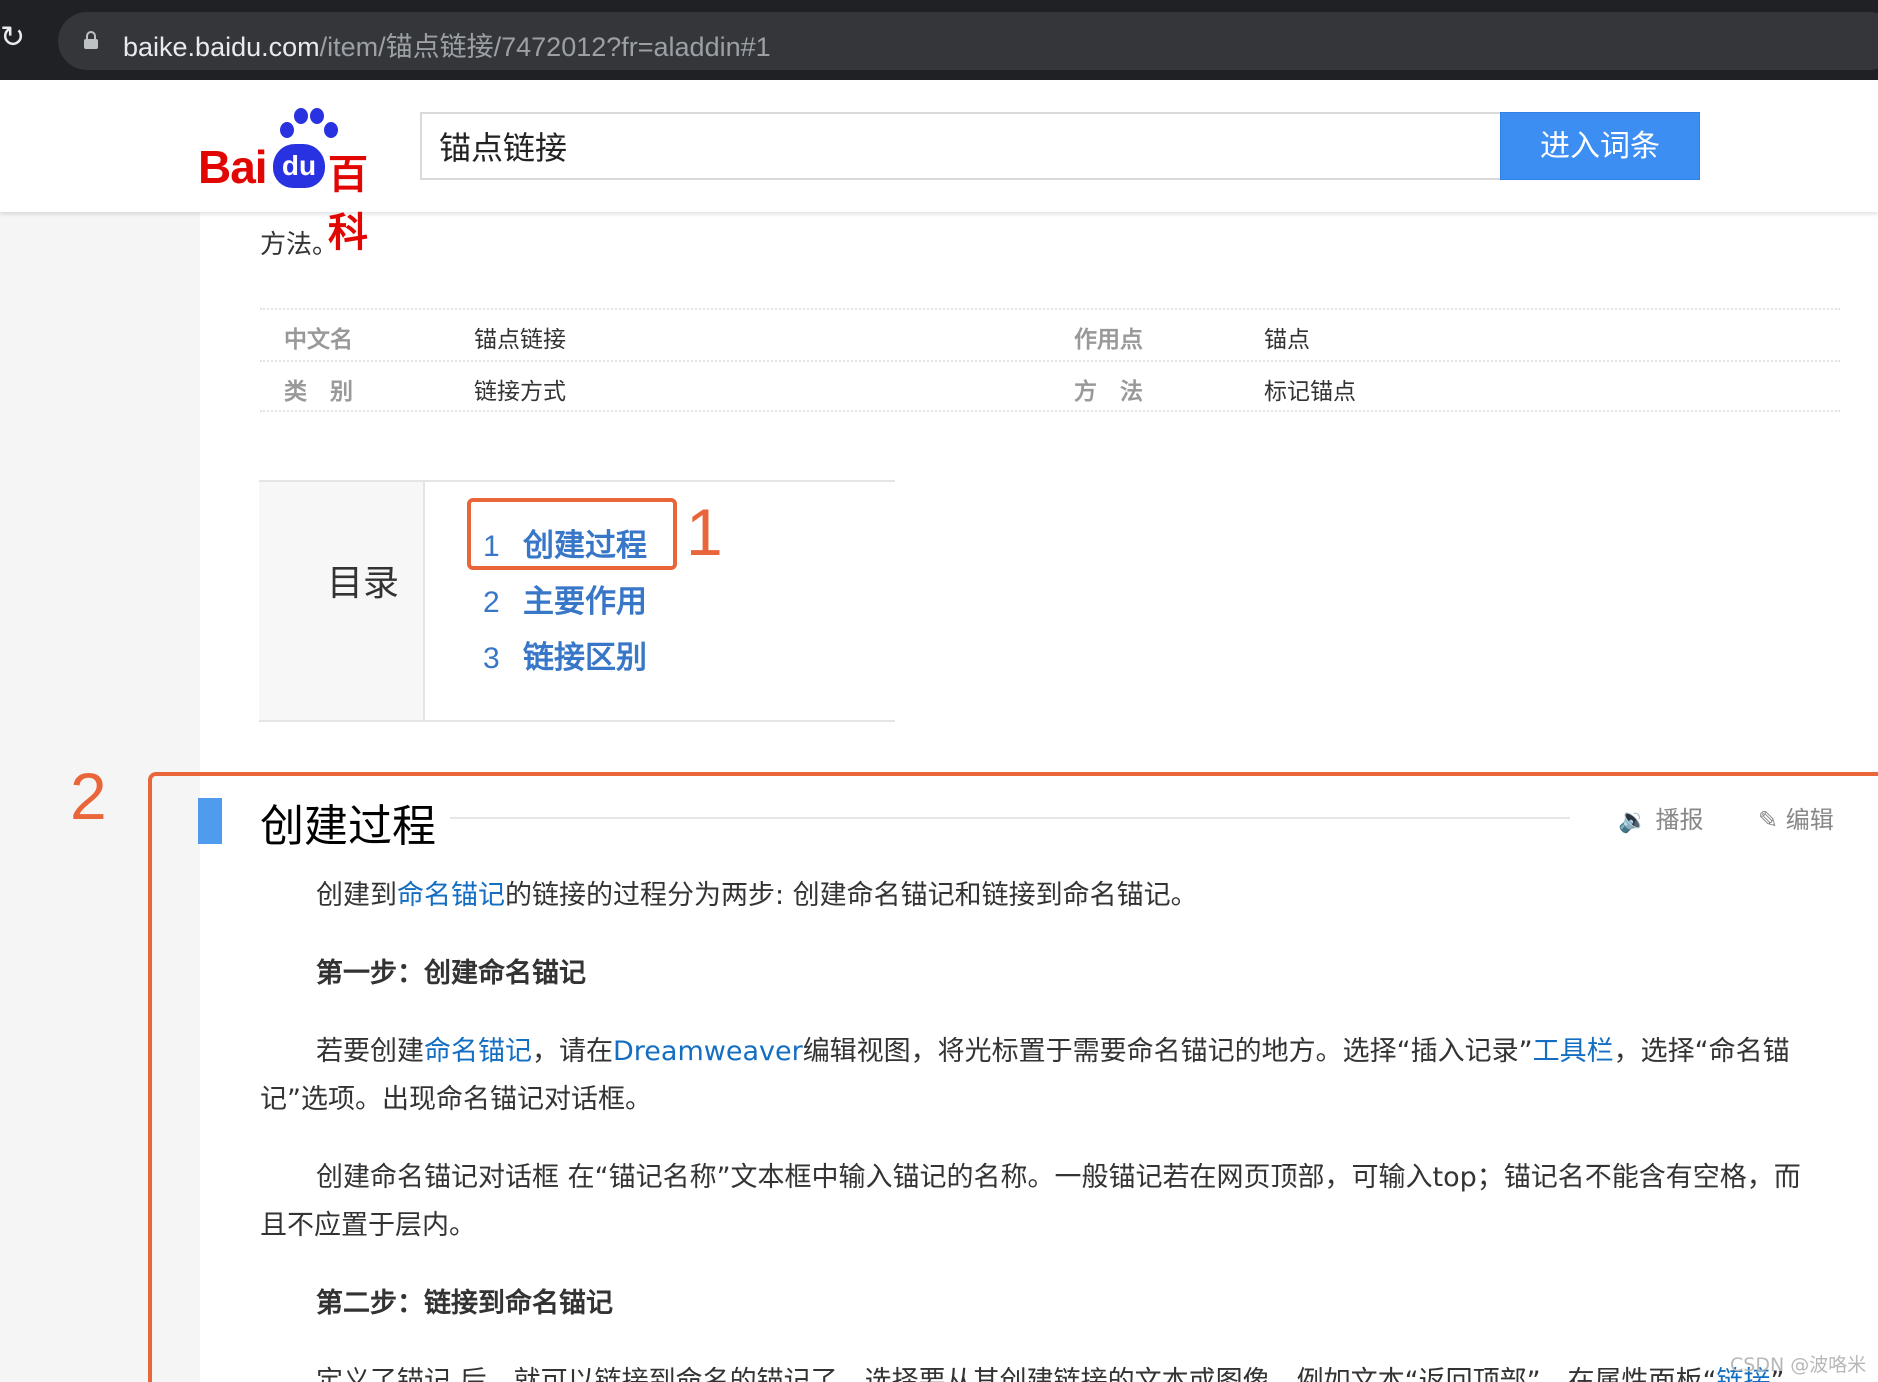 The height and width of the screenshot is (1382, 1878). What do you see at coordinates (1310, 392) in the screenshot?
I see `info-value: 标记锚点` at bounding box center [1310, 392].